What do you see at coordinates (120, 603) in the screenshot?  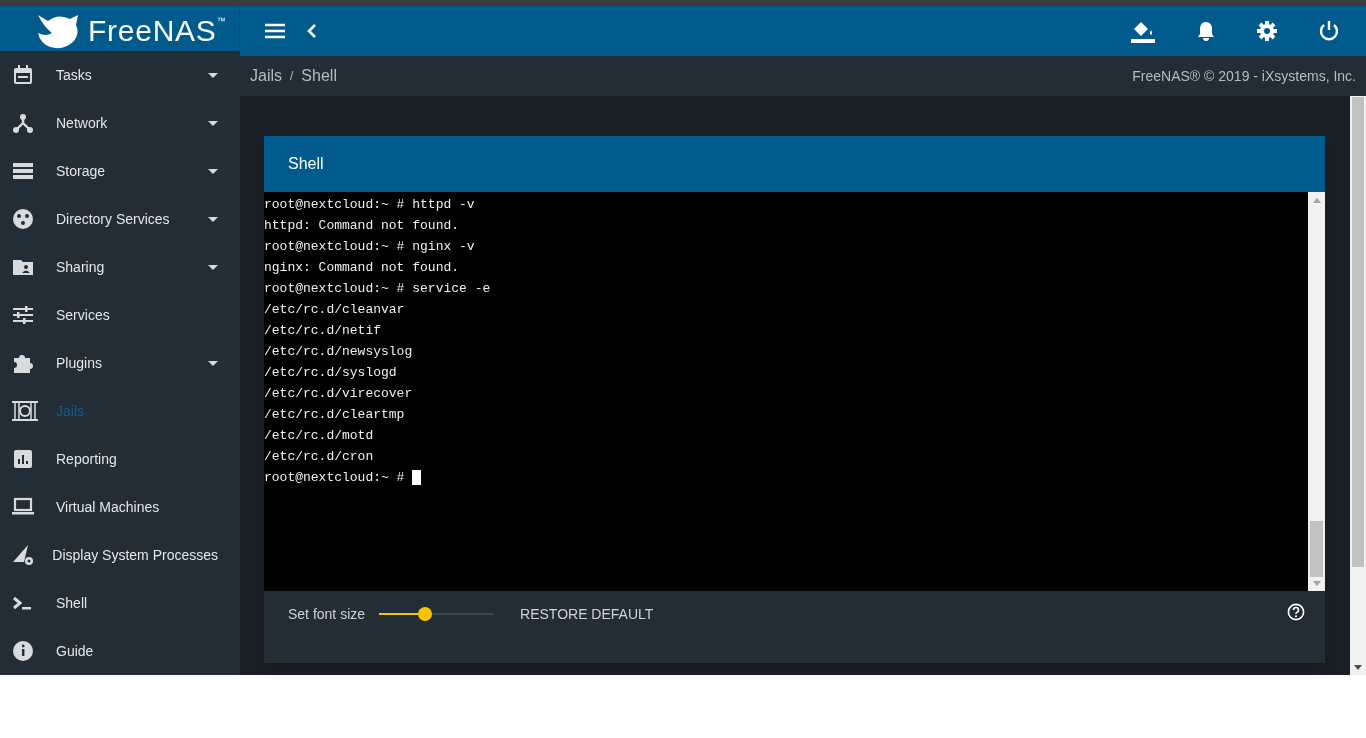 I see `sidebar-item: Shell` at bounding box center [120, 603].